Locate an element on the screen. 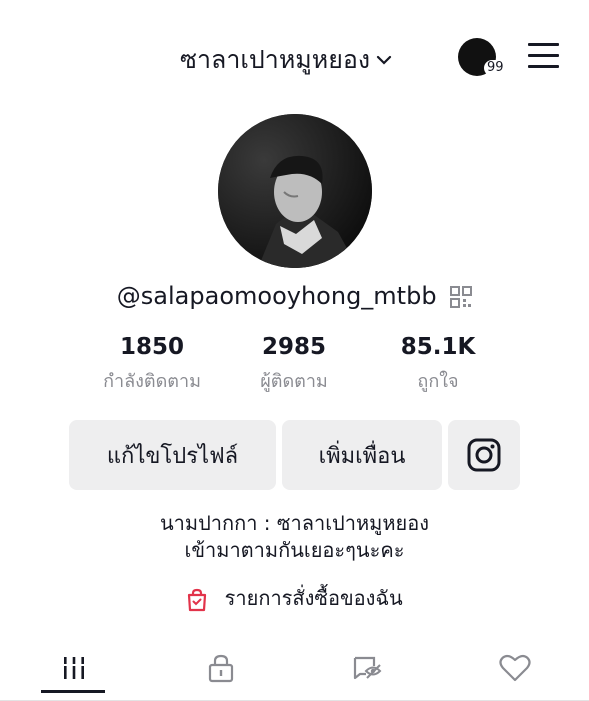 Image resolution: width=589 pixels, height=701 pixels. tab-videos is located at coordinates (73, 668).